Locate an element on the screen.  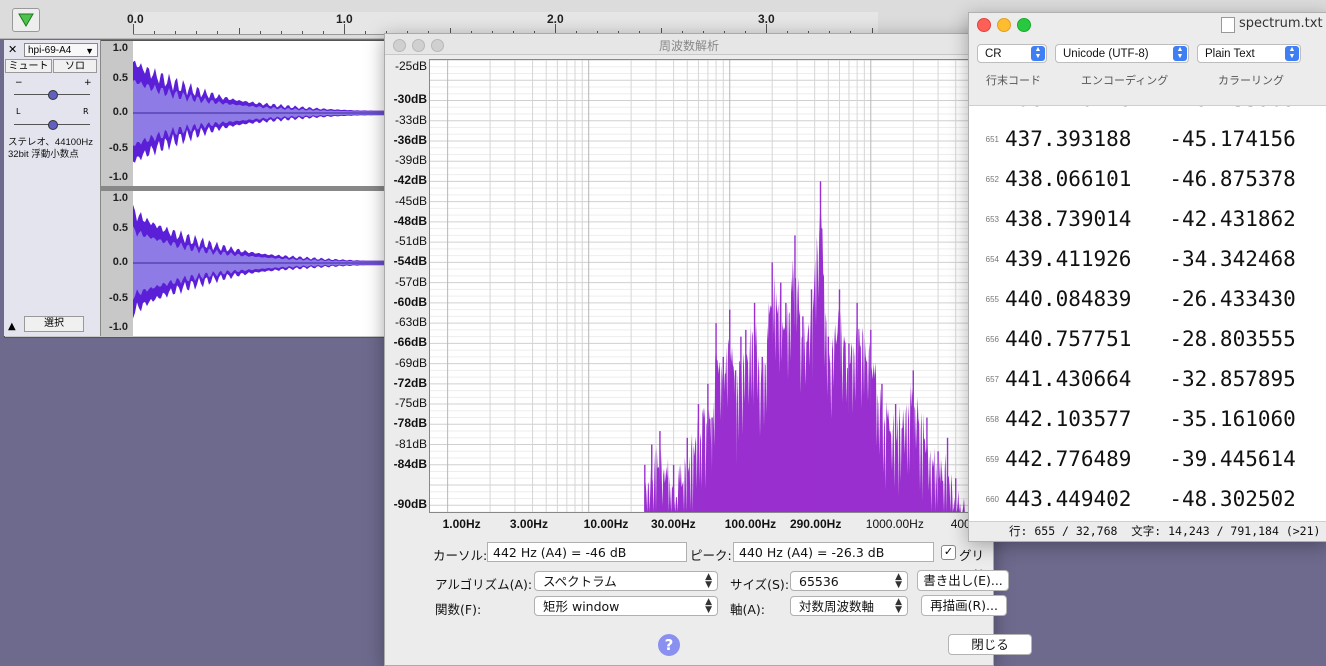
solo-button: ソロ is located at coordinates (75, 66).